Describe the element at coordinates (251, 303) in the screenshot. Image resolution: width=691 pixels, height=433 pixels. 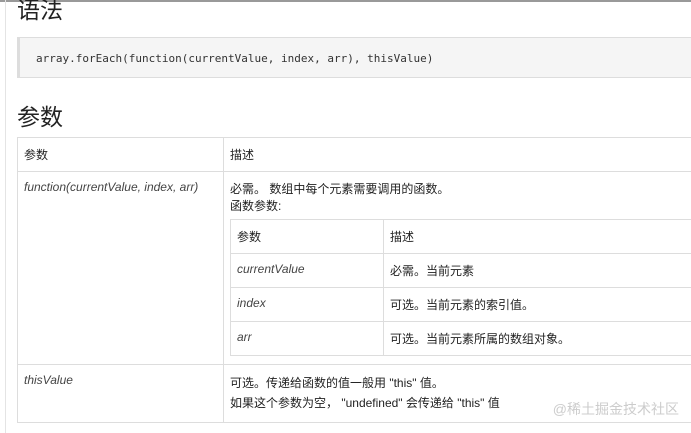
I see `param-name: index` at that location.